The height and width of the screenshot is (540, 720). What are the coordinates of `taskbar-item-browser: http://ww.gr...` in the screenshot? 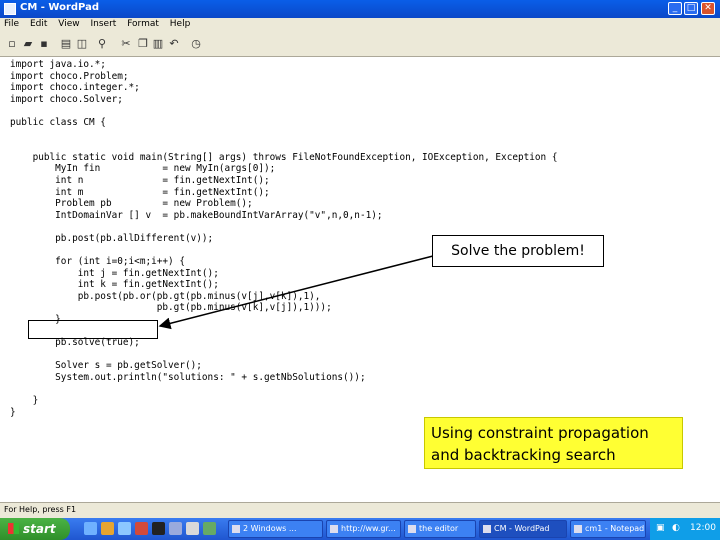 It's located at (363, 529).